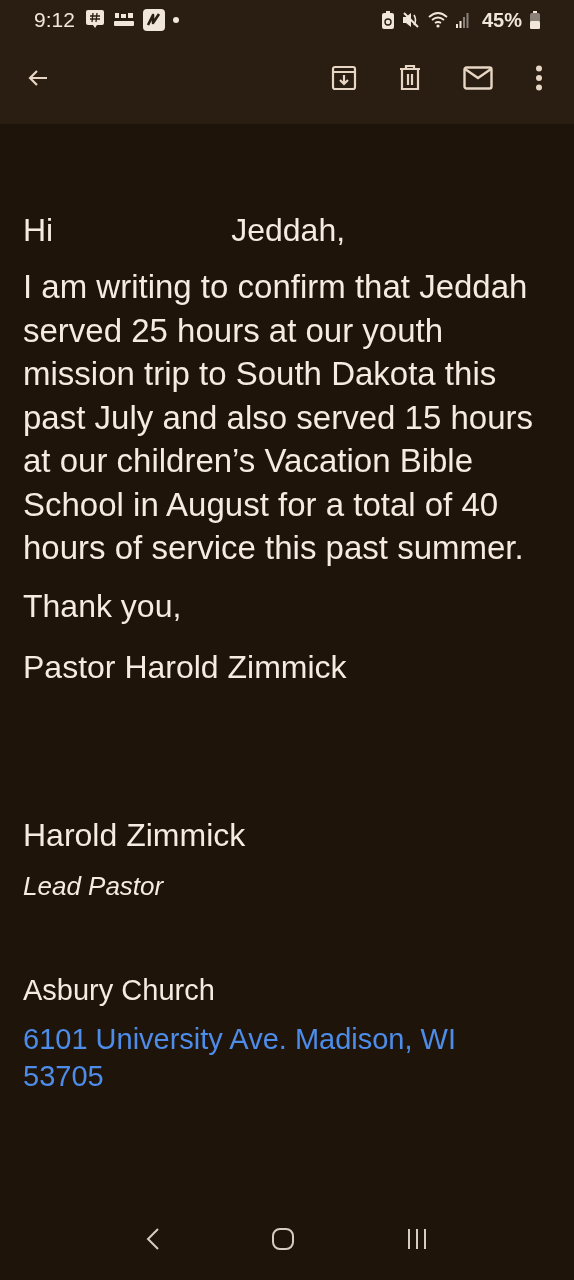  What do you see at coordinates (103, 606) in the screenshot?
I see `closing-text: Thank you,` at bounding box center [103, 606].